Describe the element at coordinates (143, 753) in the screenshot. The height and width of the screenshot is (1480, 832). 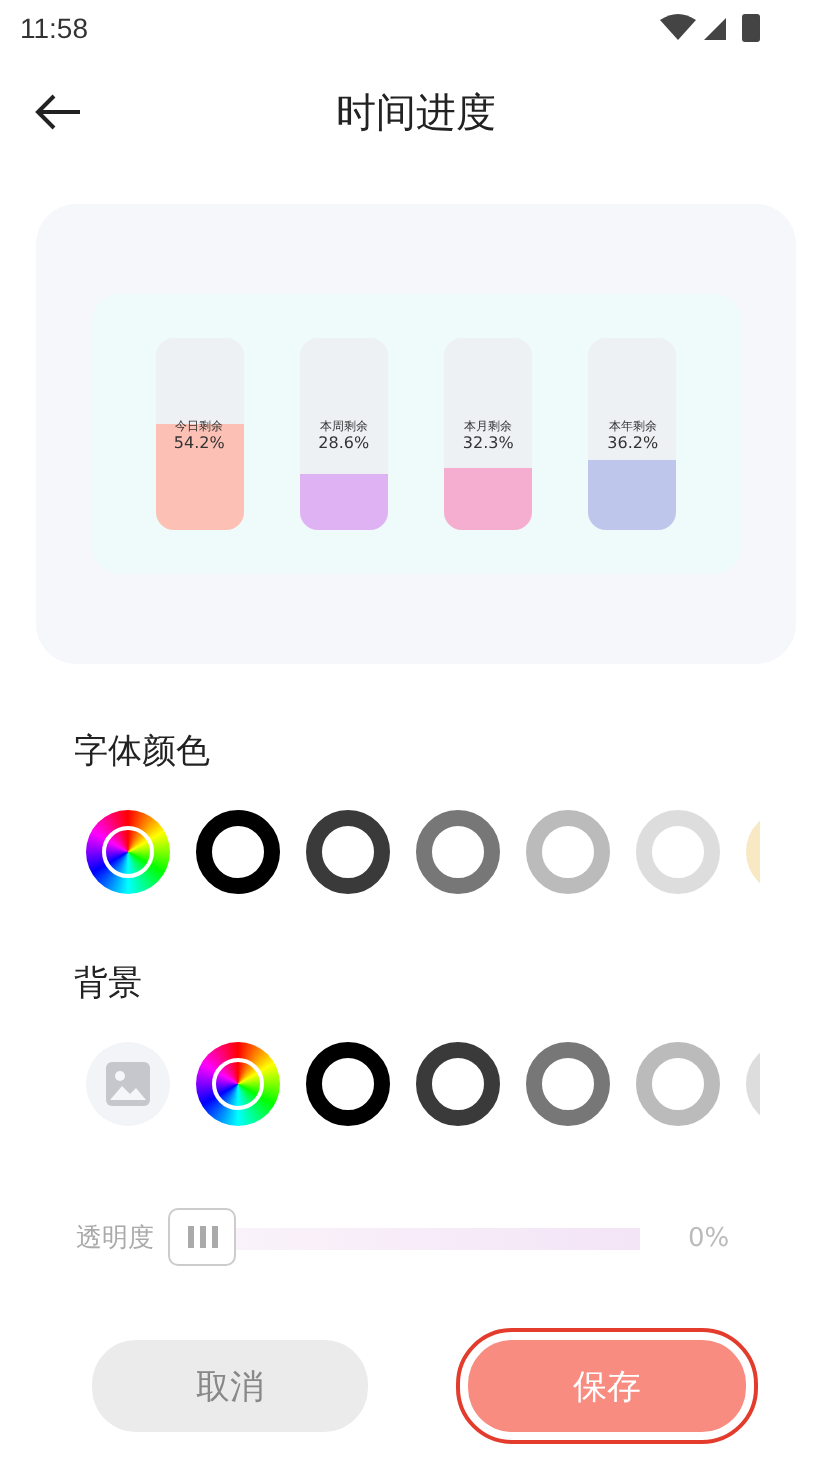
I see `section-label: 字体颜色` at that location.